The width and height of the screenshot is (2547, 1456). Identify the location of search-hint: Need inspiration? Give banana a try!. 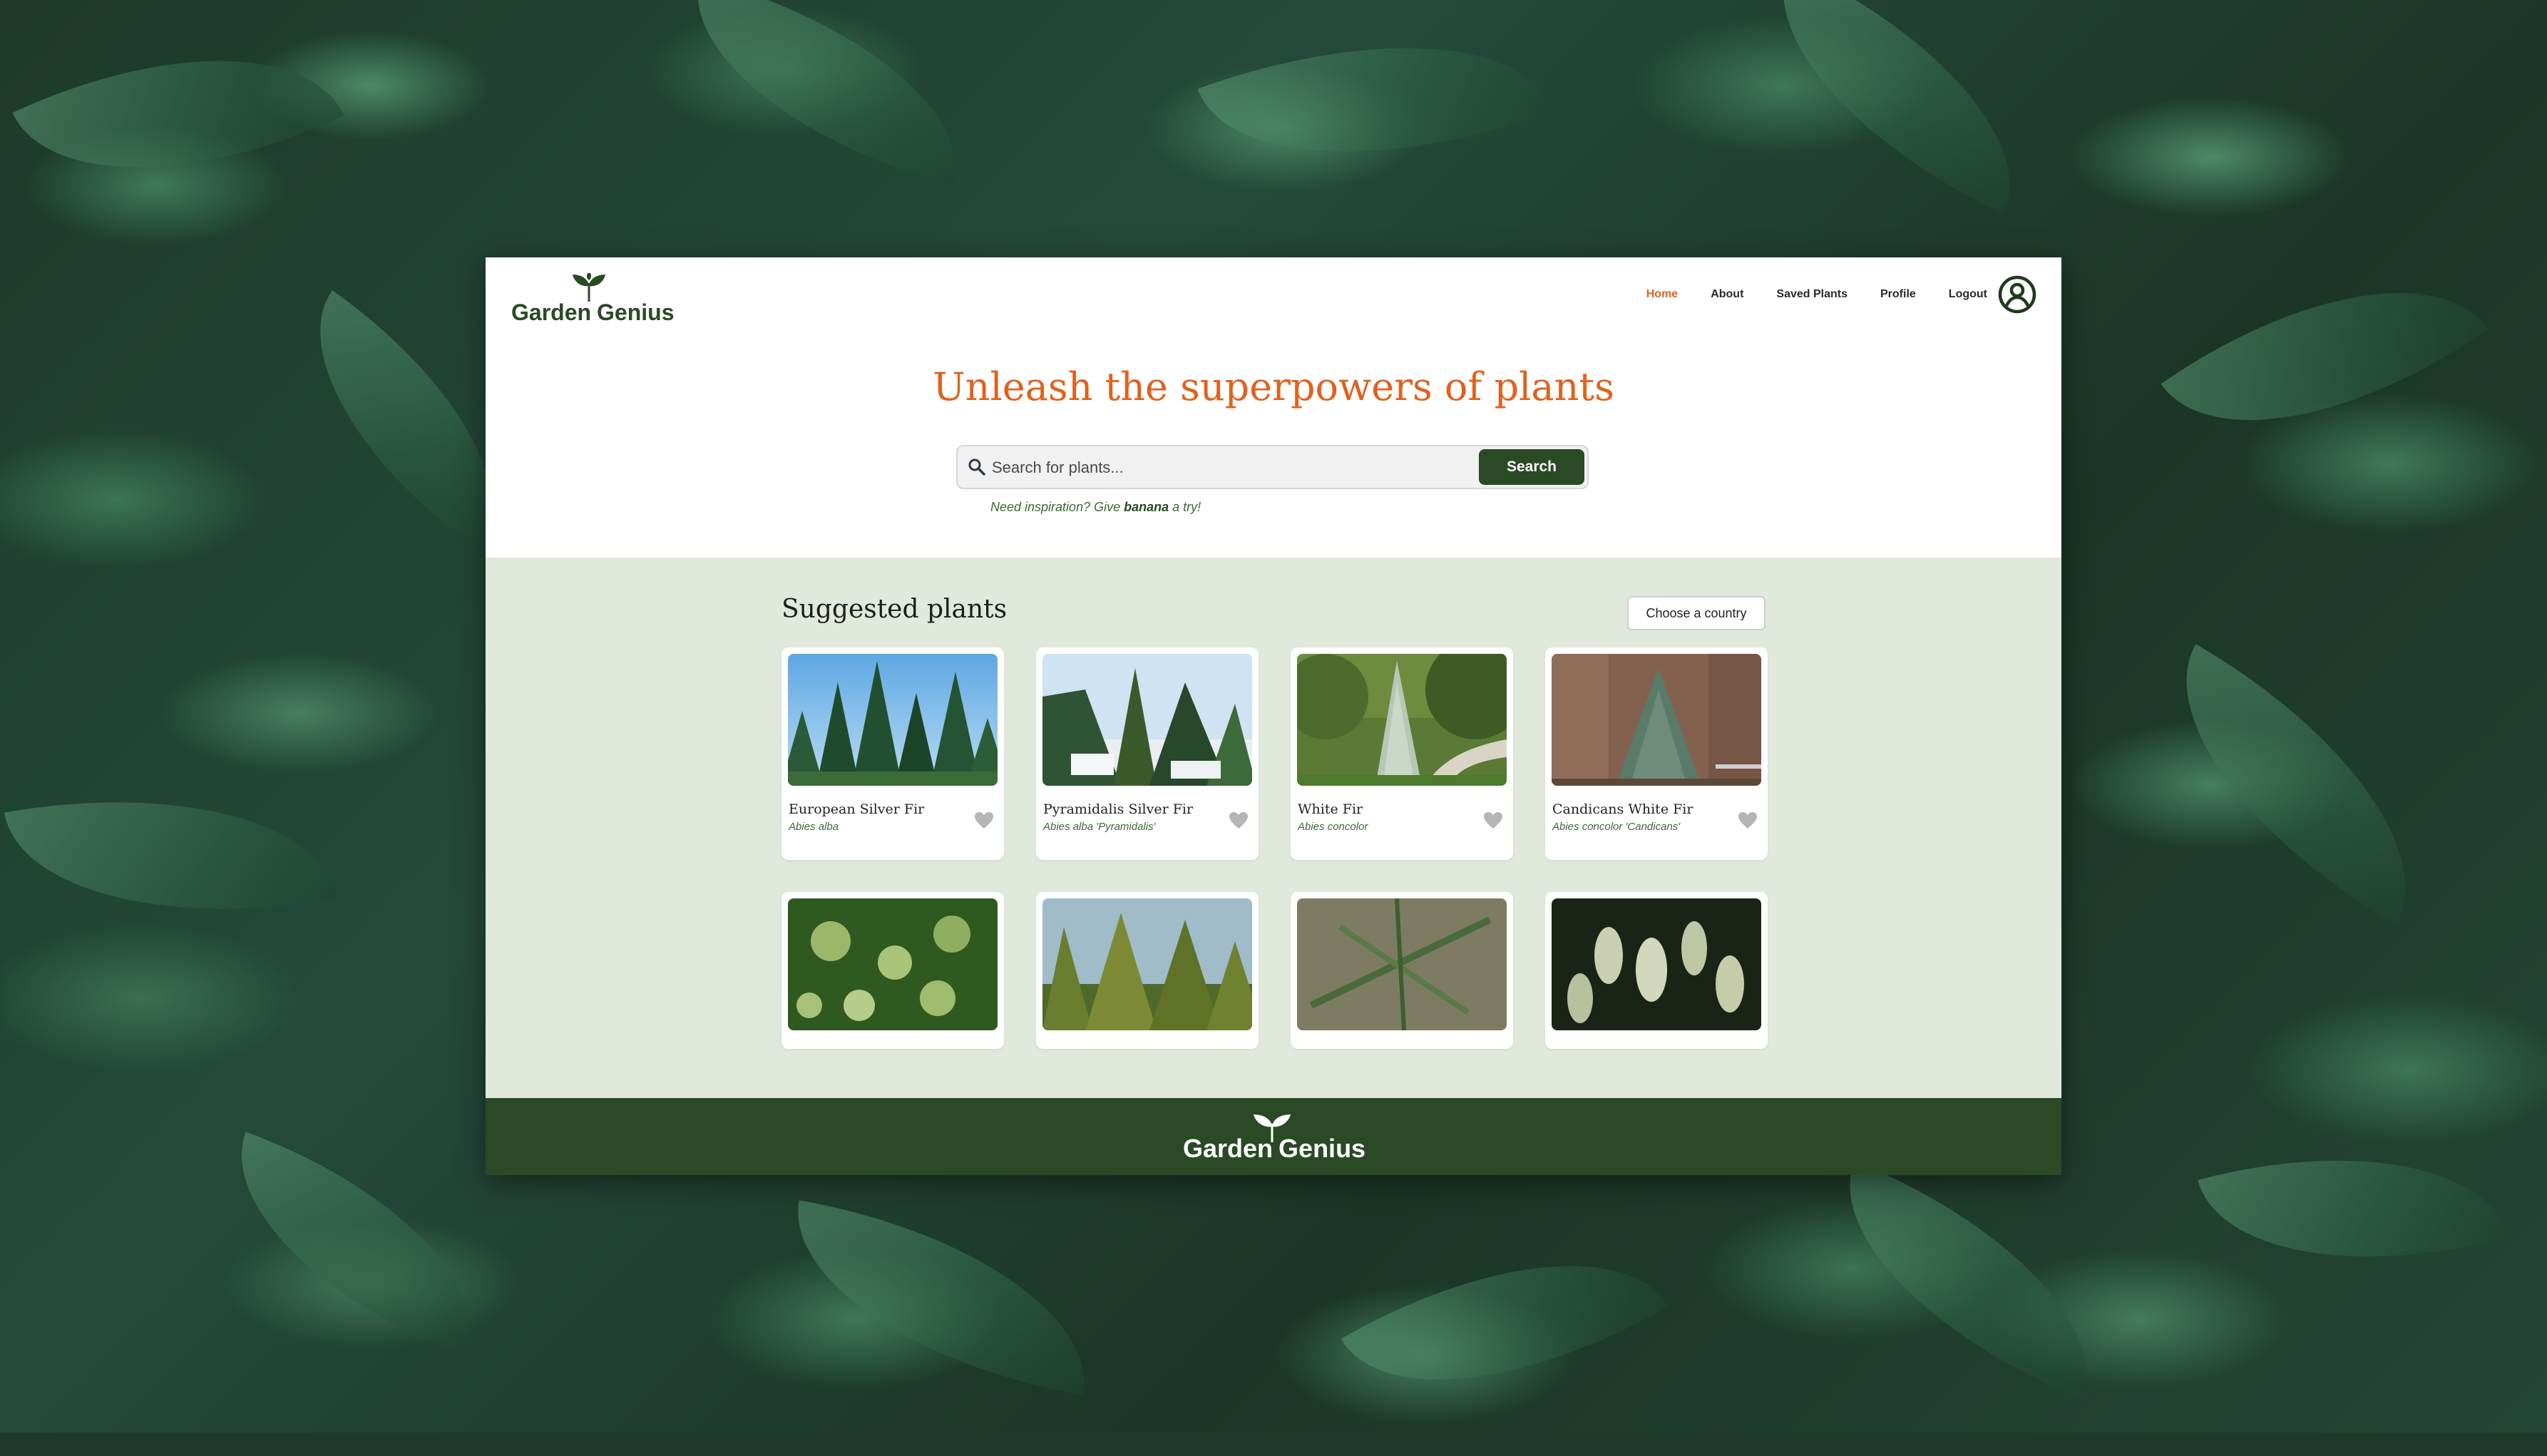
(1095, 507).